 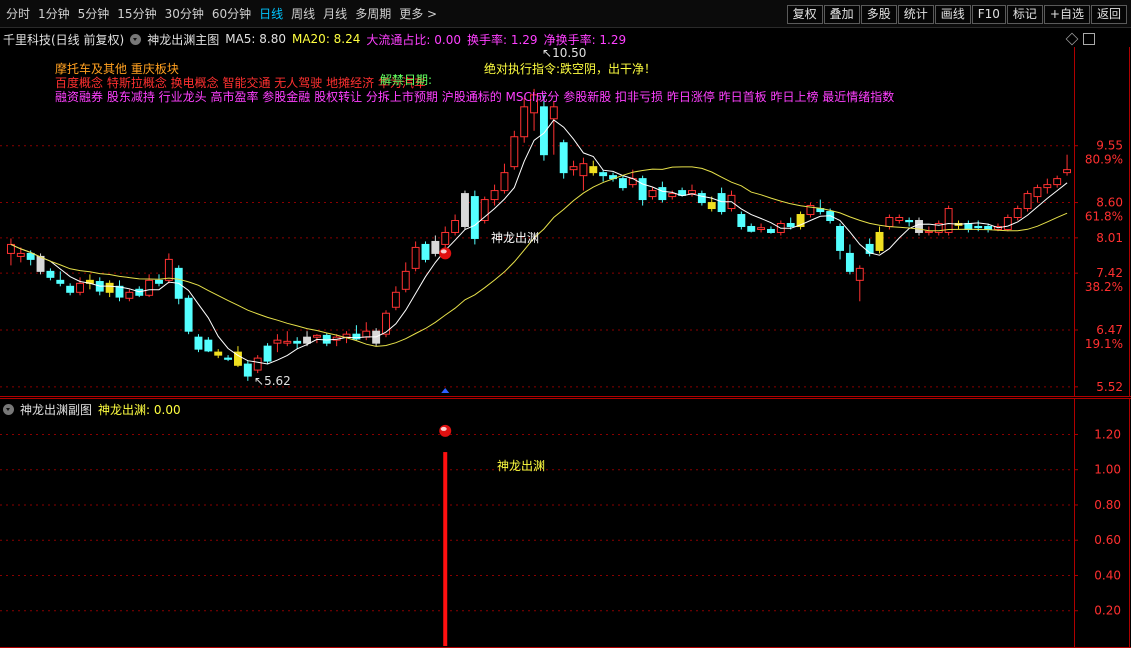 I want to click on tab-timeframe-4: 30分钟, so click(x=184, y=14).